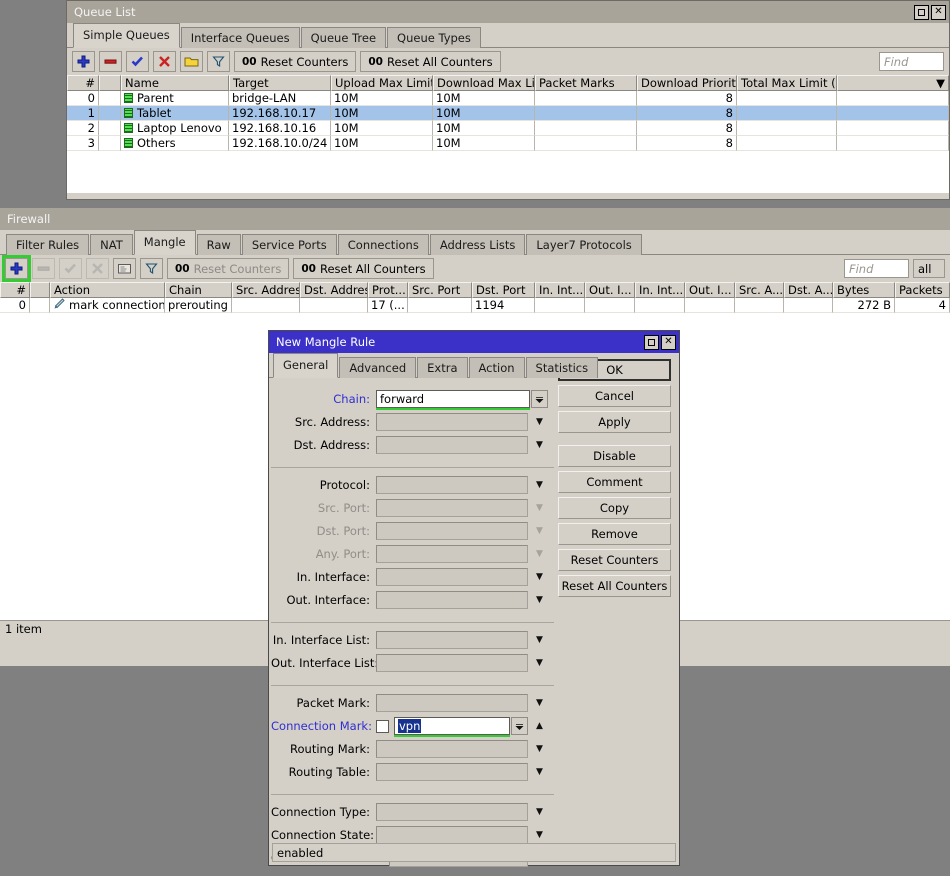 This screenshot has width=950, height=876. I want to click on dst-address-input, so click(452, 445).